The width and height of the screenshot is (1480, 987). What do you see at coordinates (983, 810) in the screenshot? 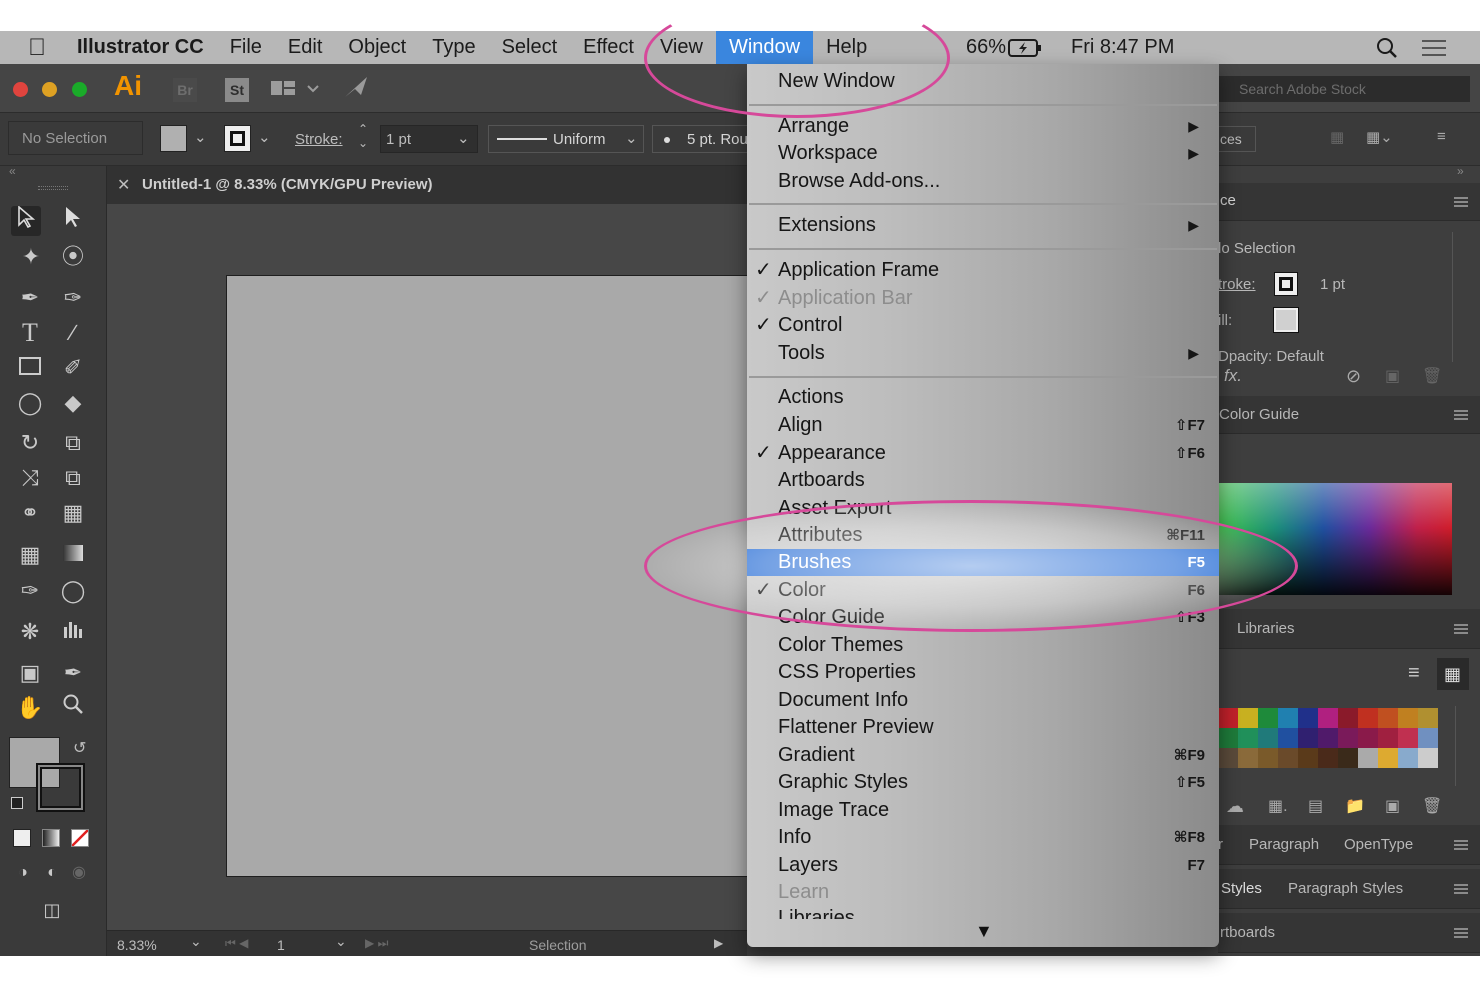
I see `menu-item-image-trace: Image Trace` at bounding box center [983, 810].